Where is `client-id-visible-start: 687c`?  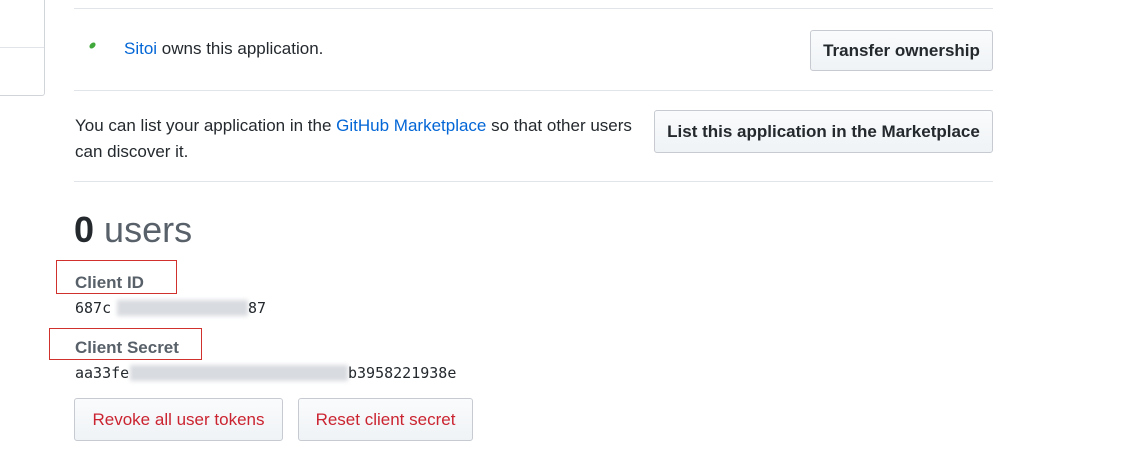 client-id-visible-start: 687c is located at coordinates (93, 308).